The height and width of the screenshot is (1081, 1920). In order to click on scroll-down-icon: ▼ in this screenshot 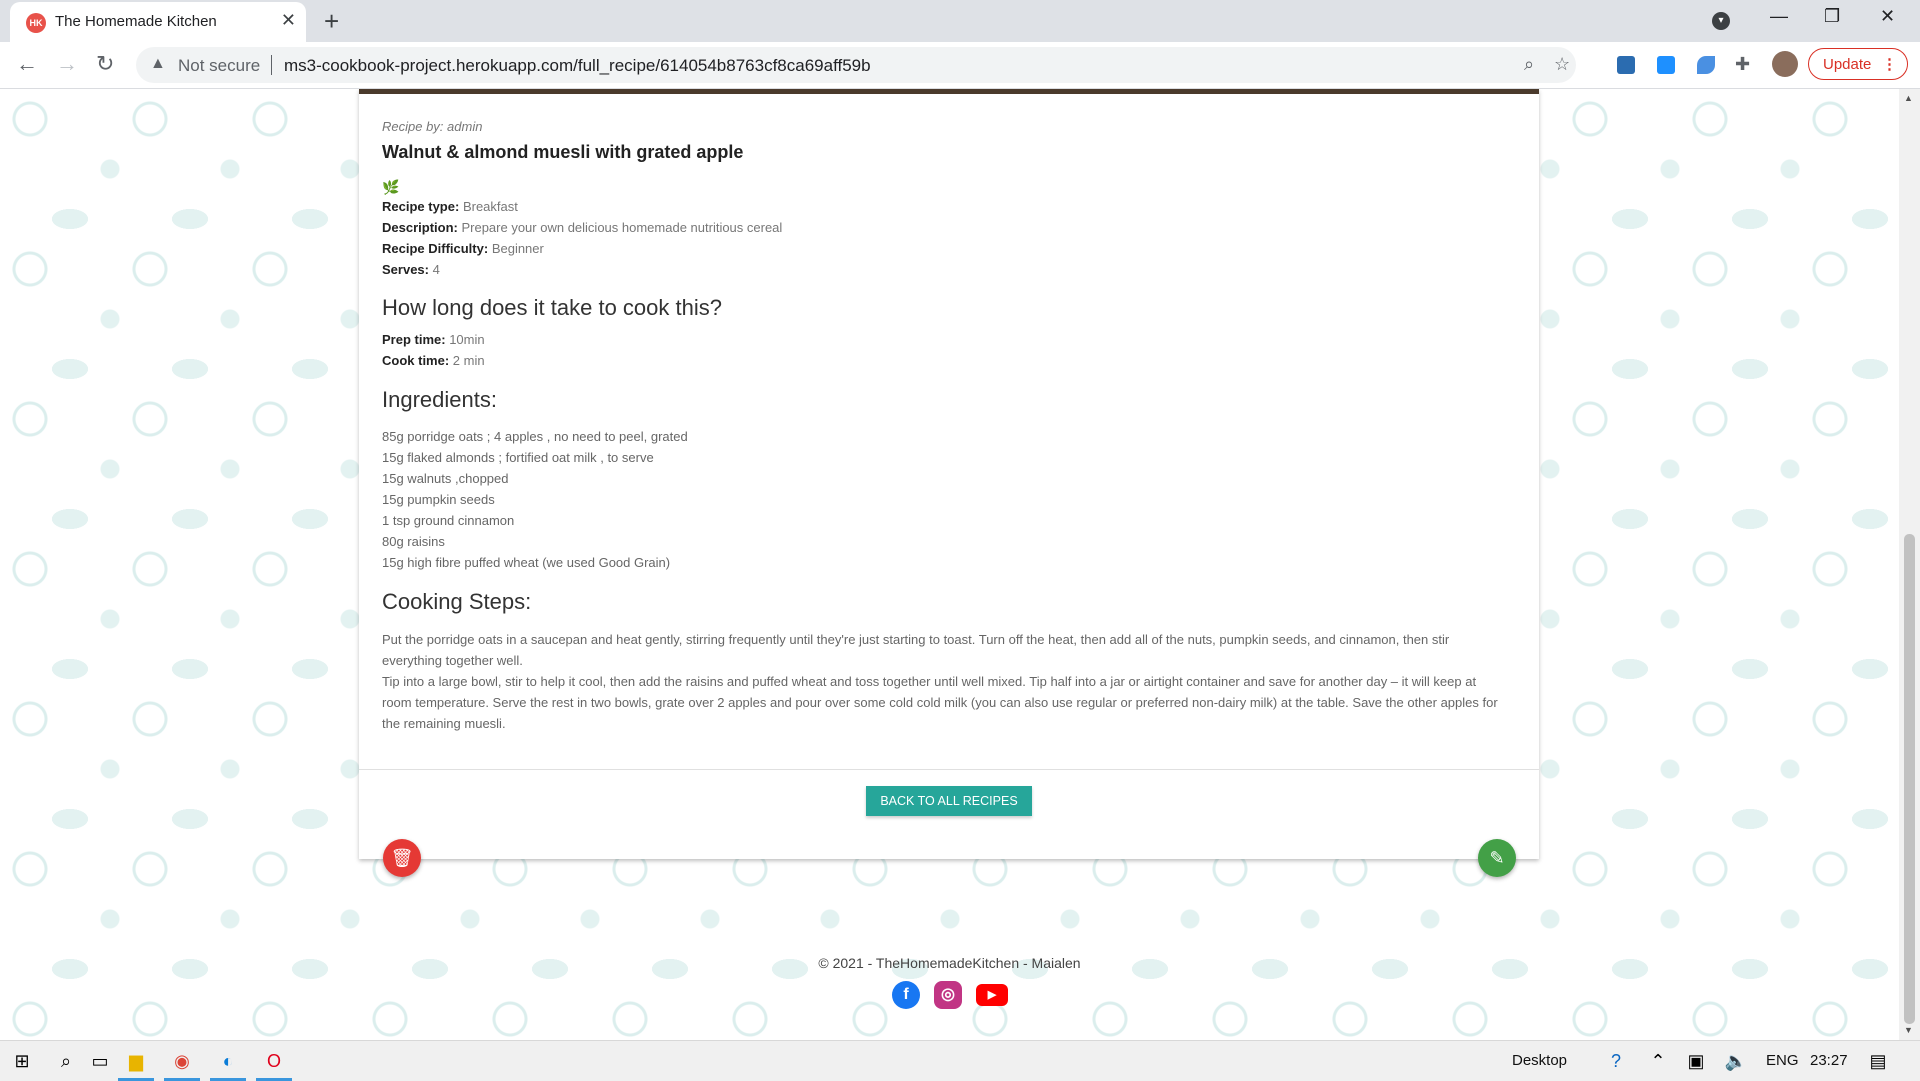, I will do `click(1908, 1030)`.